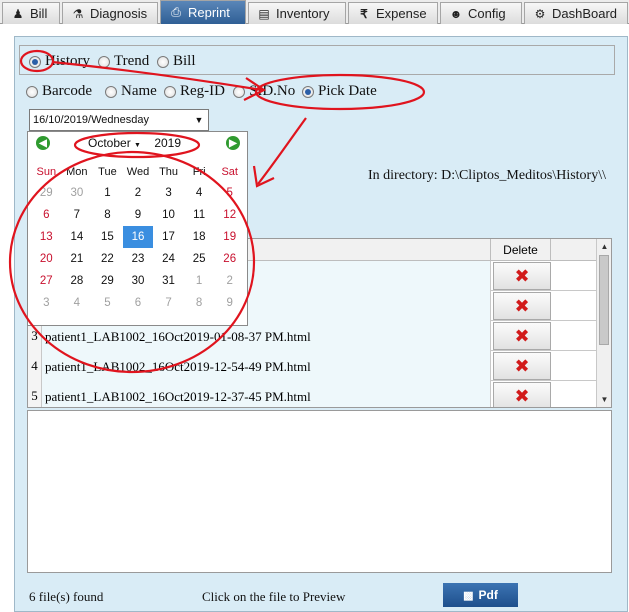 The width and height of the screenshot is (629, 612). I want to click on tab-inventory: ▤ Inventory, so click(297, 13).